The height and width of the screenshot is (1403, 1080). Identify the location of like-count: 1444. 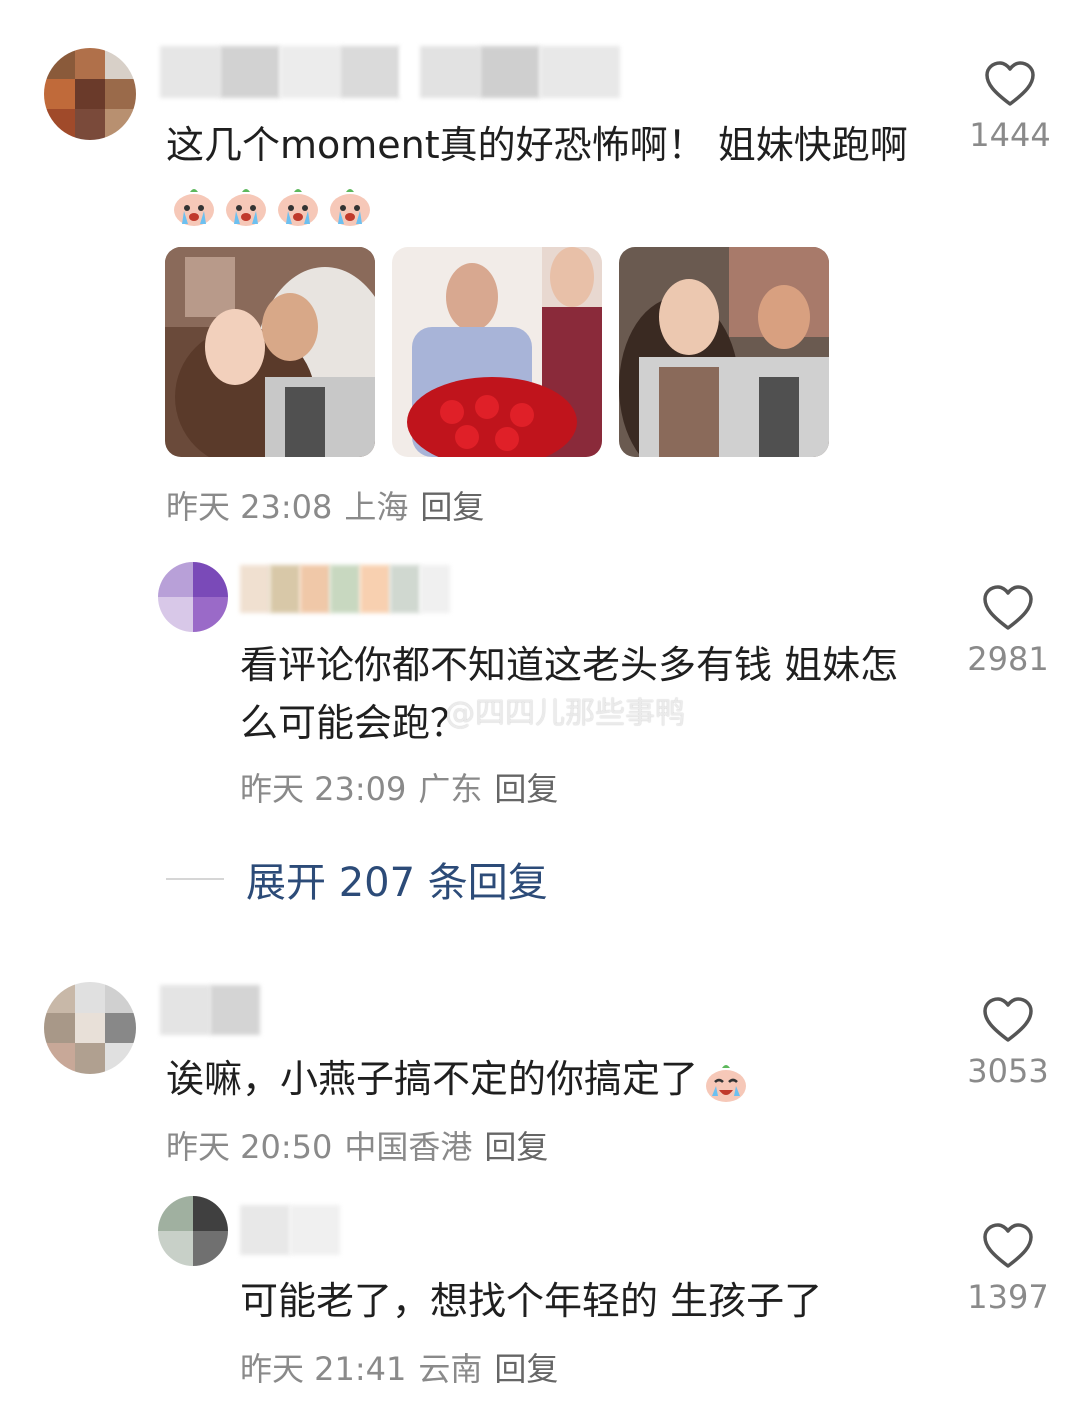
(1010, 135).